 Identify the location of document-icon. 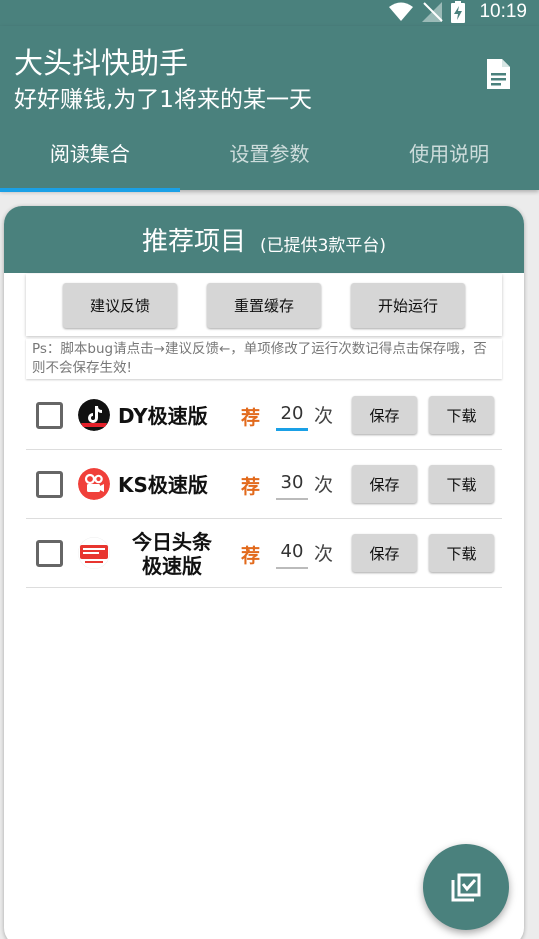
(498, 74).